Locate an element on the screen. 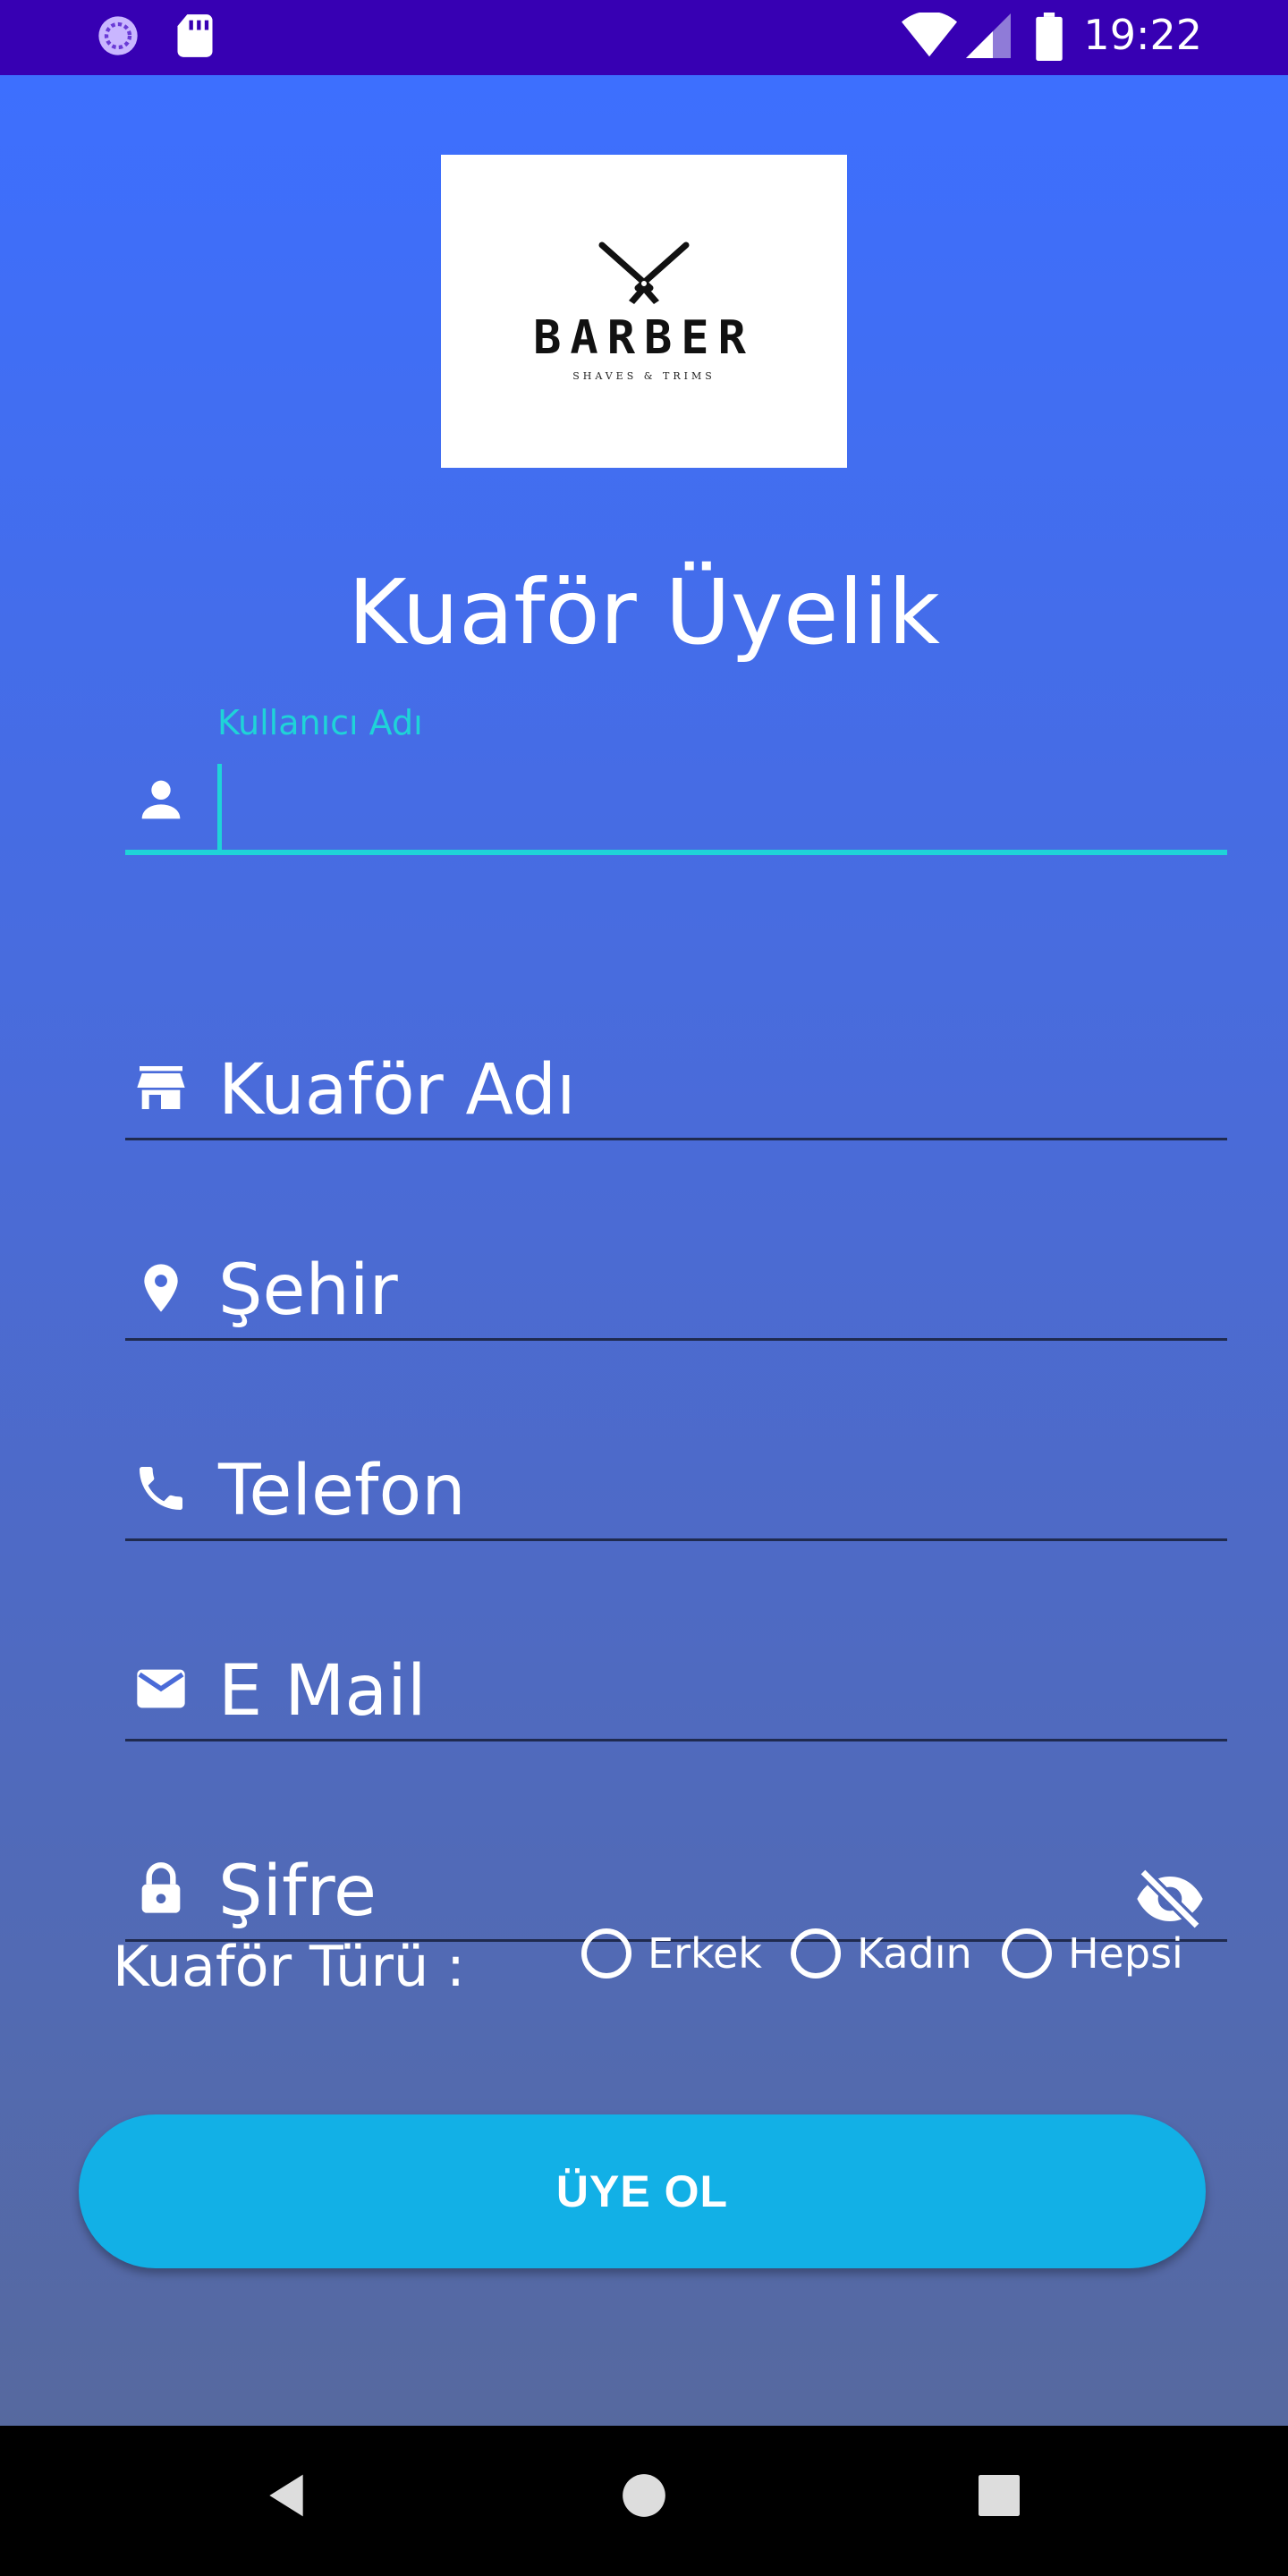 The height and width of the screenshot is (2576, 1288). logo-tagline: SHAVES & TRIMS is located at coordinates (644, 375).